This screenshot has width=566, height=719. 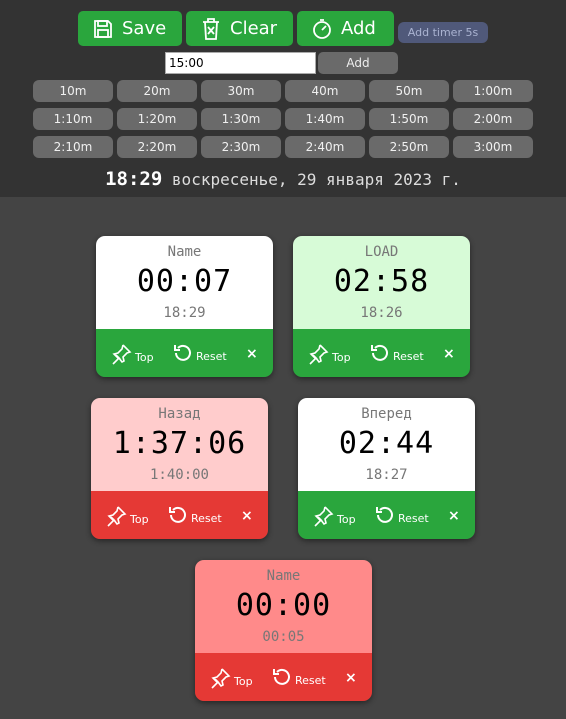 I want to click on time-input, so click(x=240, y=63).